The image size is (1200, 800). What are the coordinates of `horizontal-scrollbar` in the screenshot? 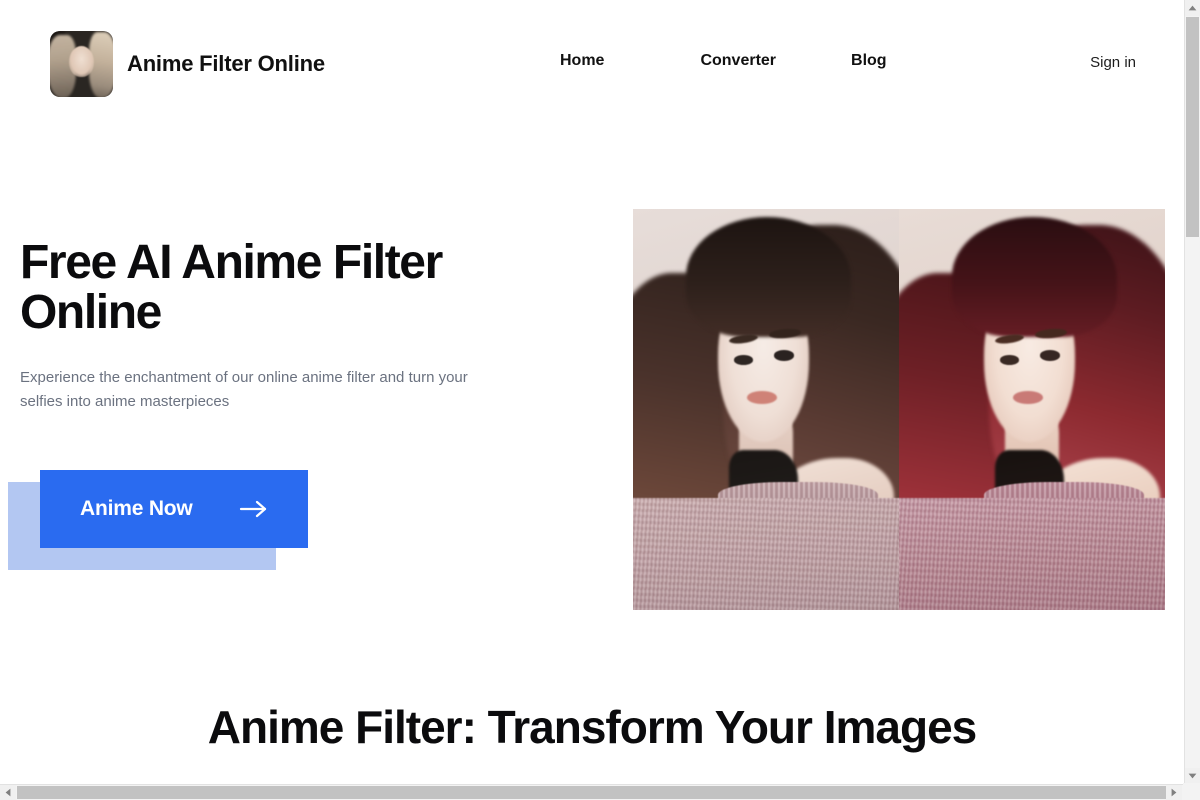 It's located at (600, 792).